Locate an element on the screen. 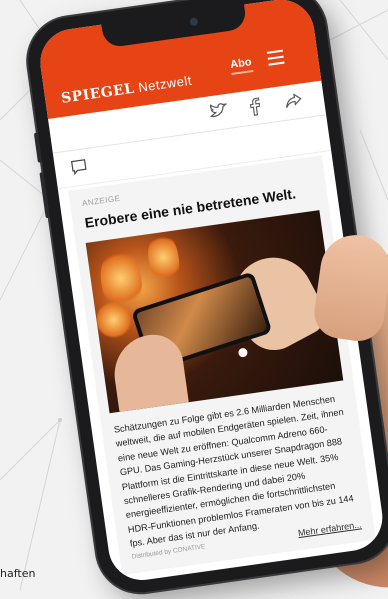  hamburger-menu-icon is located at coordinates (275, 59).